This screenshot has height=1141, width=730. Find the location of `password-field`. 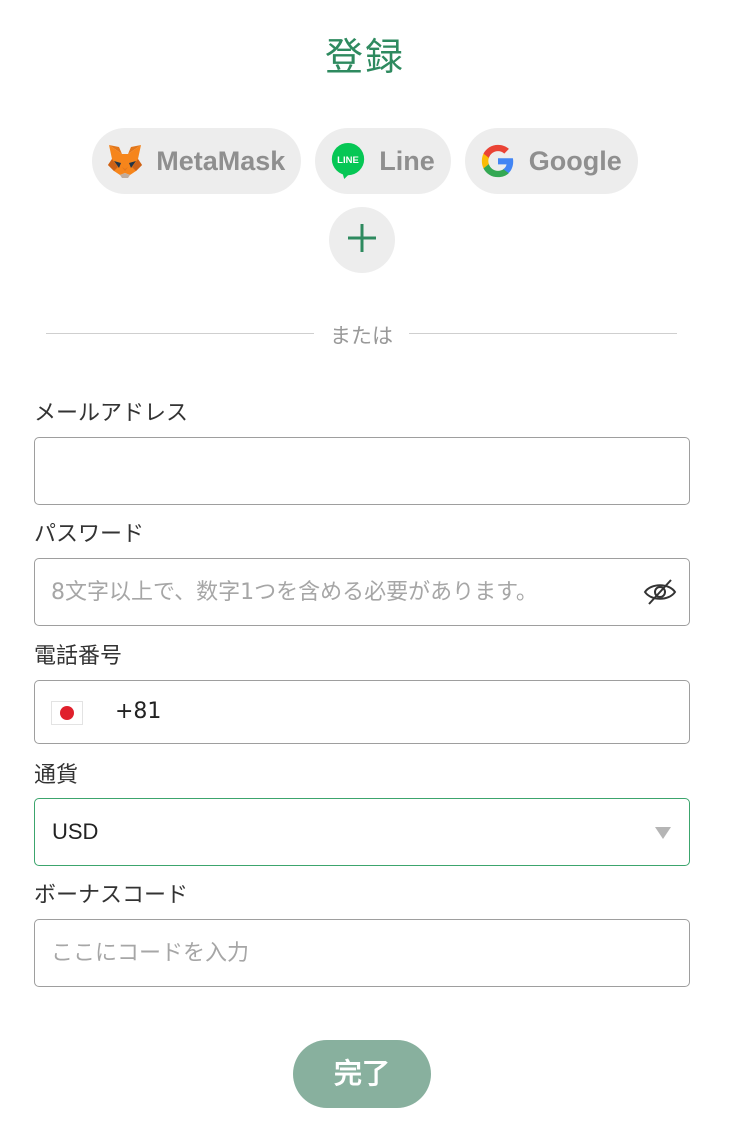

password-field is located at coordinates (362, 592).